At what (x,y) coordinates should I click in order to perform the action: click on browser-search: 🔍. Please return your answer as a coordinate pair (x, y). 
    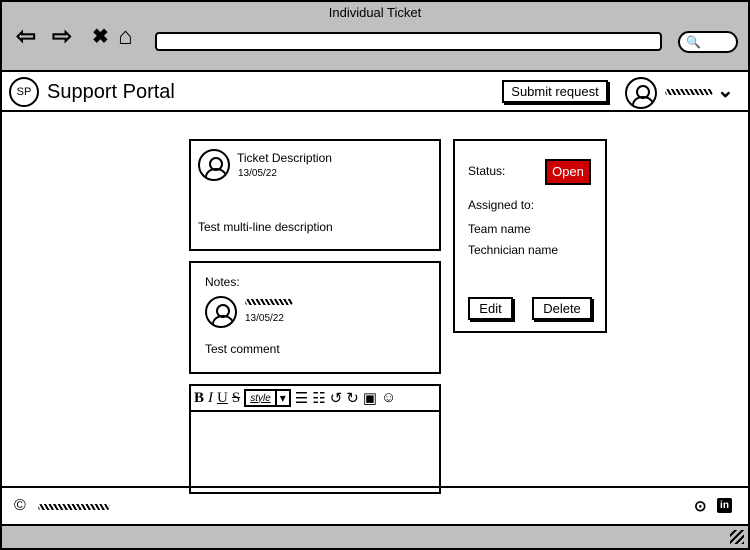
    Looking at the image, I should click on (708, 42).